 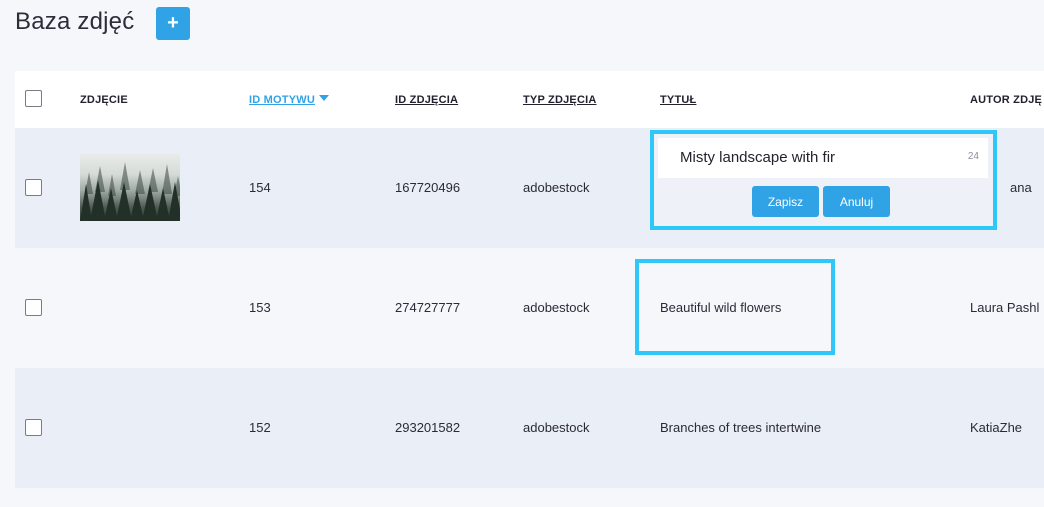 I want to click on page-title: Baza zdjęć, so click(x=75, y=21).